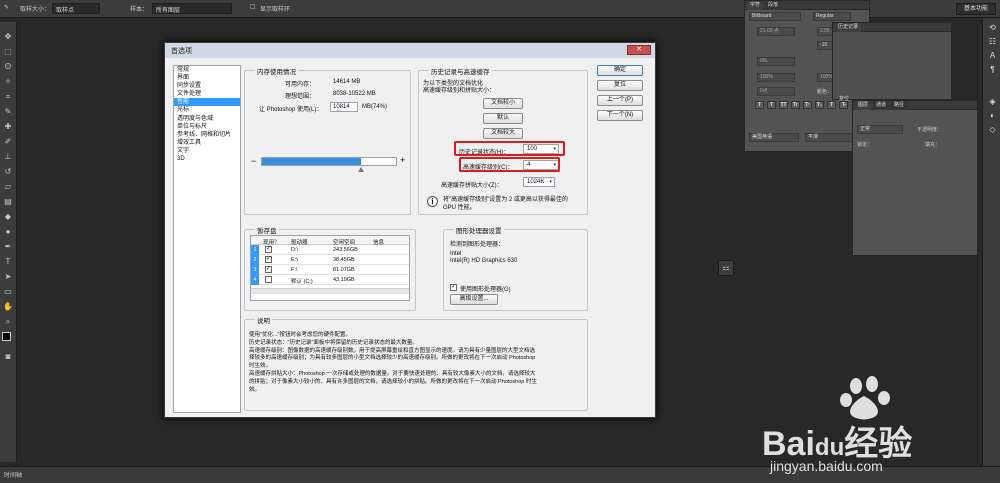  What do you see at coordinates (207, 102) in the screenshot?
I see `nav-item: 性能` at bounding box center [207, 102].